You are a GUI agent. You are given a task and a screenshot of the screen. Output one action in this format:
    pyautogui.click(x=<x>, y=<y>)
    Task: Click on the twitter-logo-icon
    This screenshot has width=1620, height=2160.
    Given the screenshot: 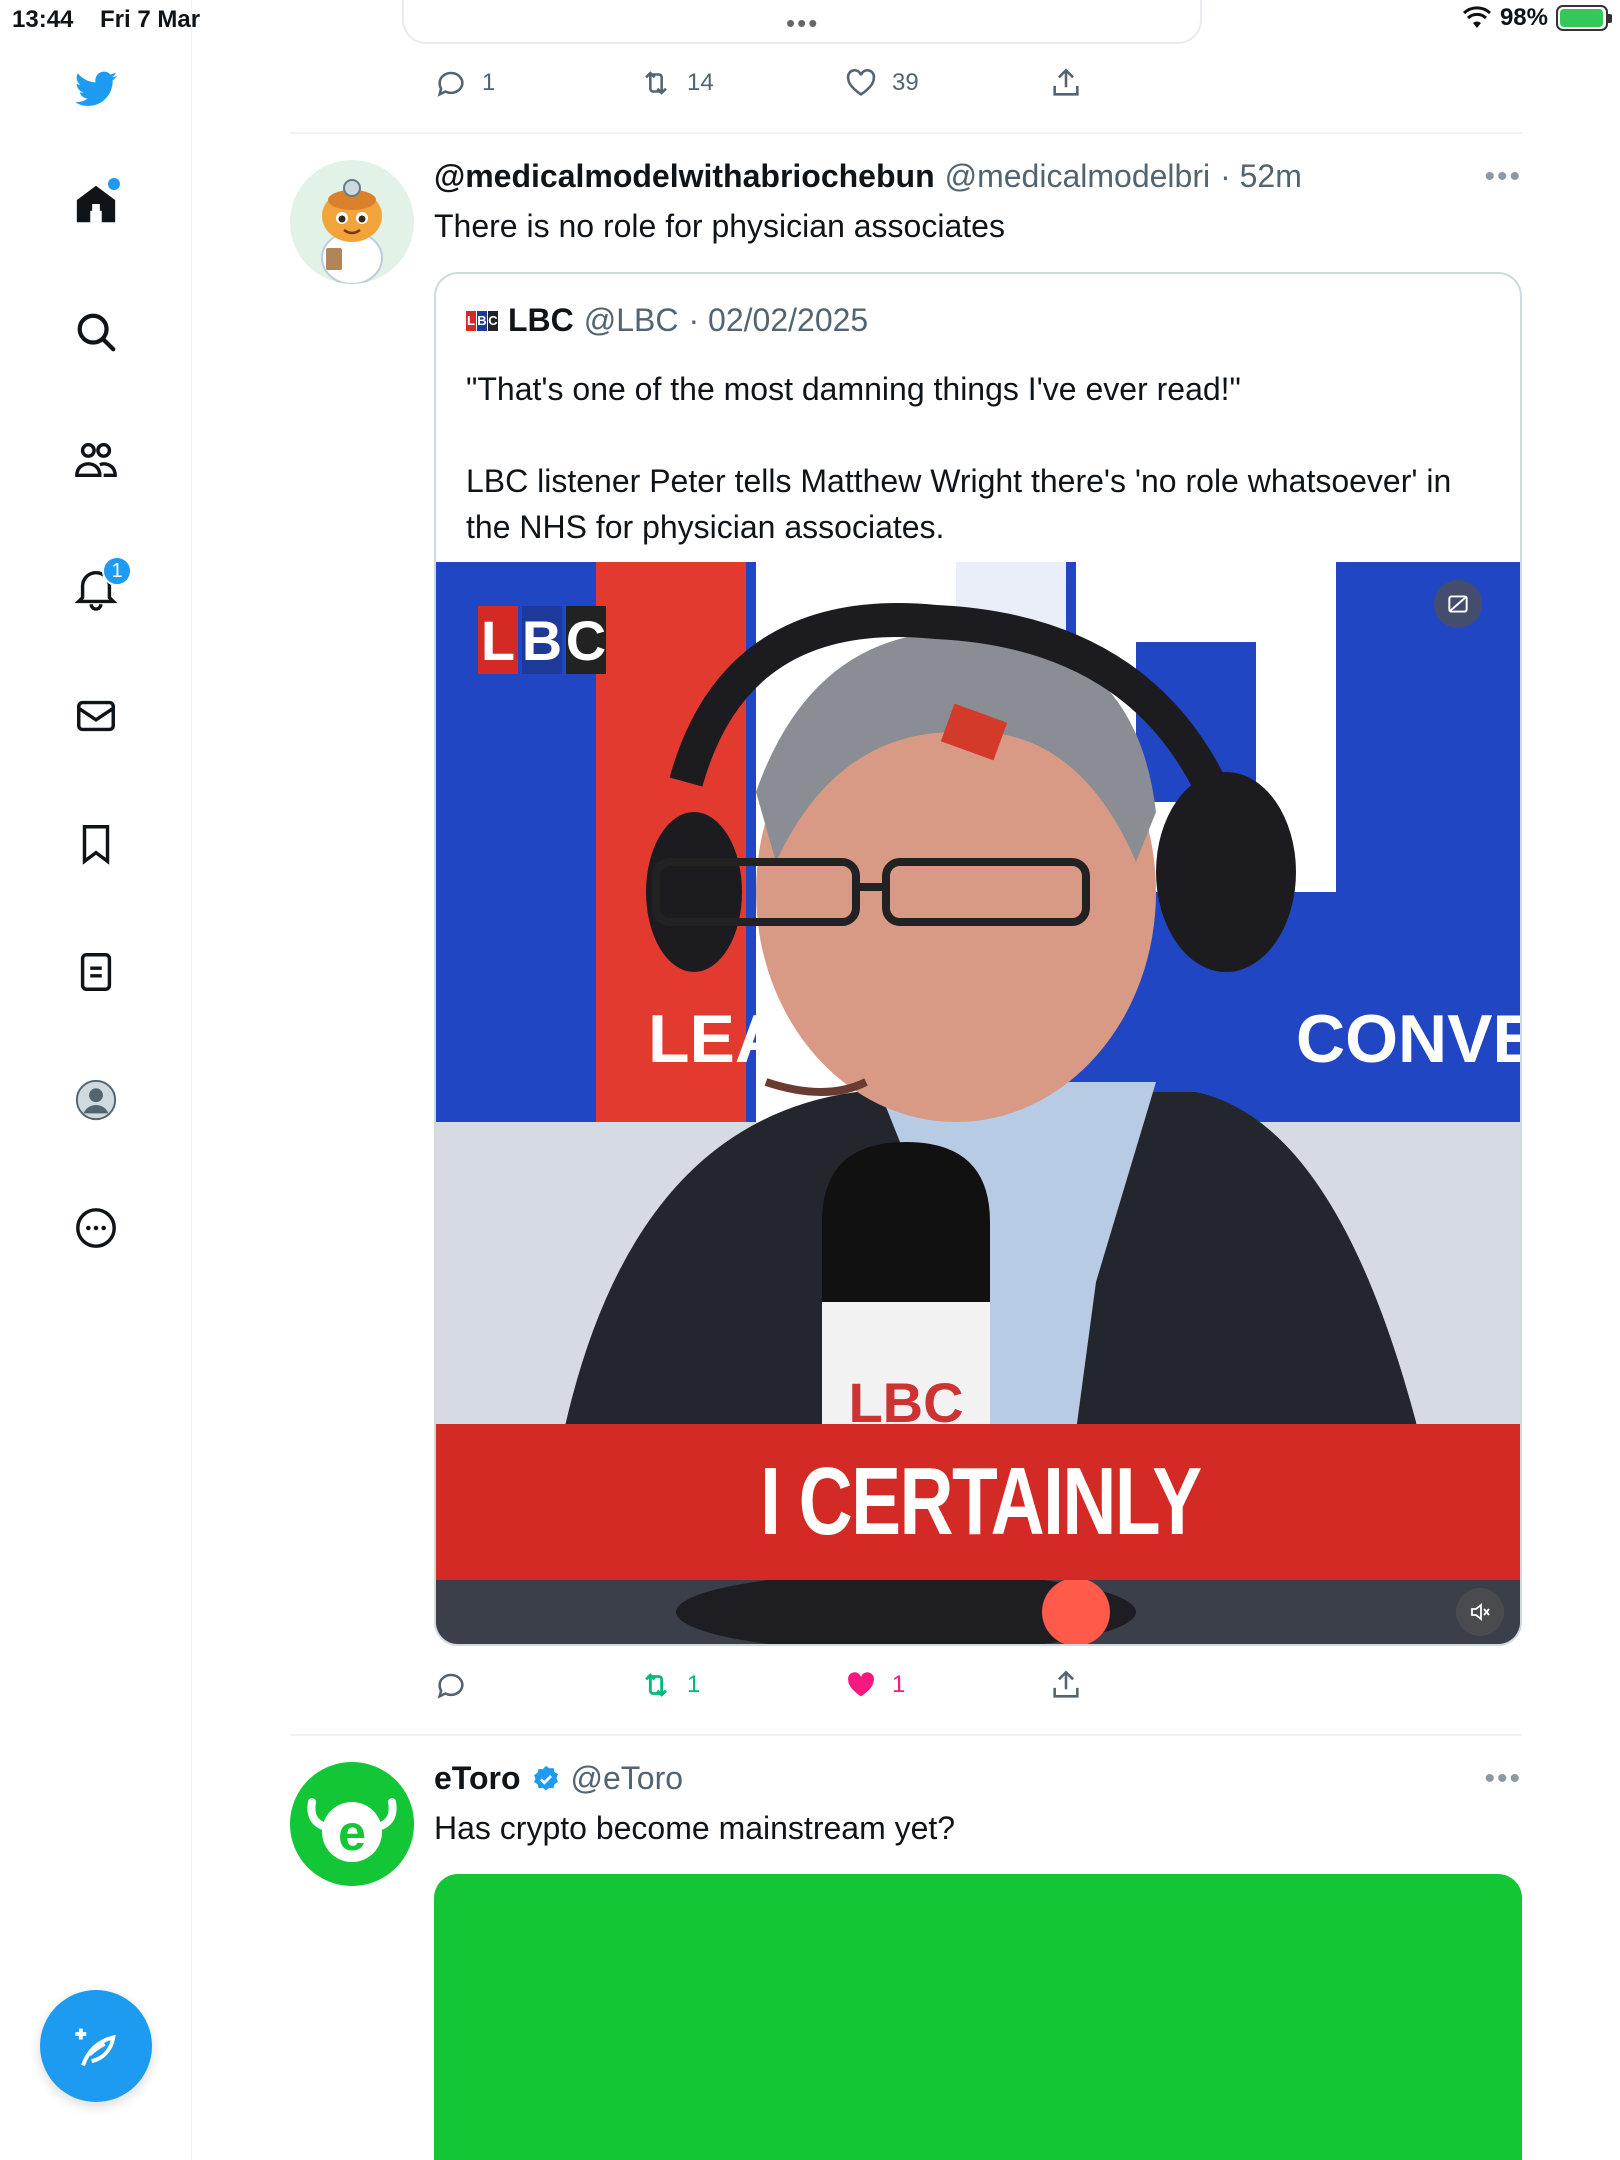 What is the action you would take?
    pyautogui.click(x=96, y=90)
    